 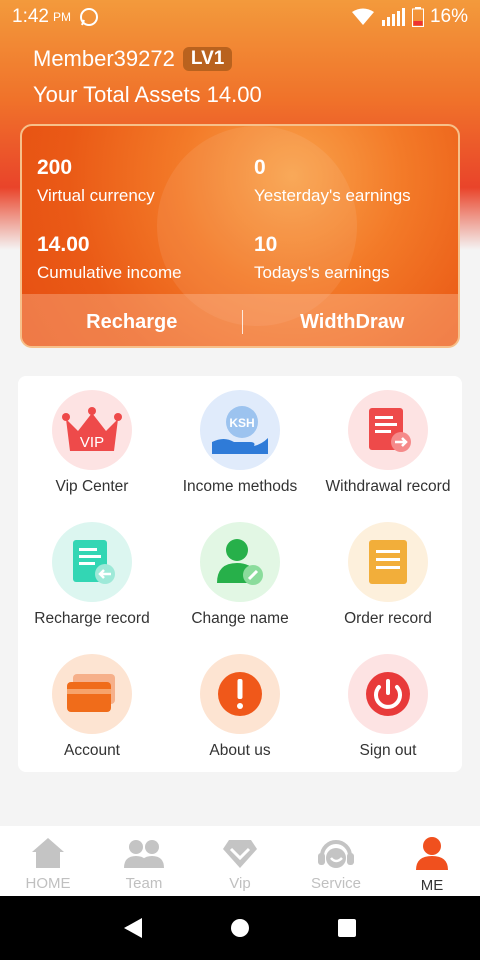 I want to click on withdraw-button: WidthDraw, so click(x=351, y=322).